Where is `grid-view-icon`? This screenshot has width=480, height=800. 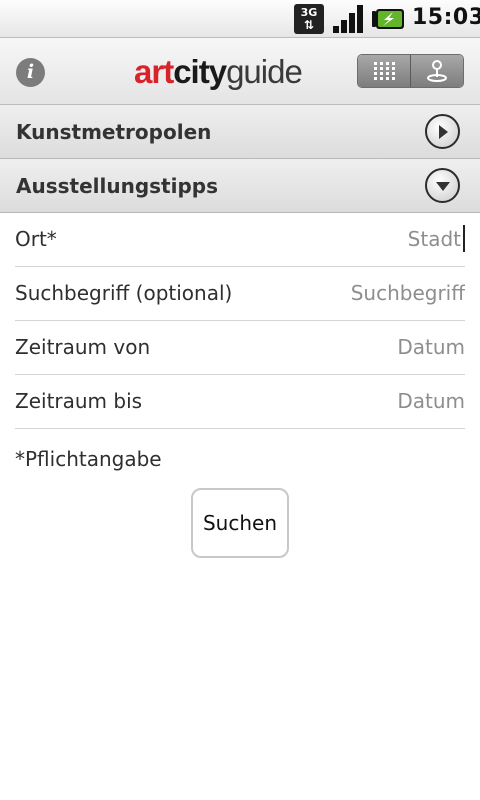 grid-view-icon is located at coordinates (384, 71).